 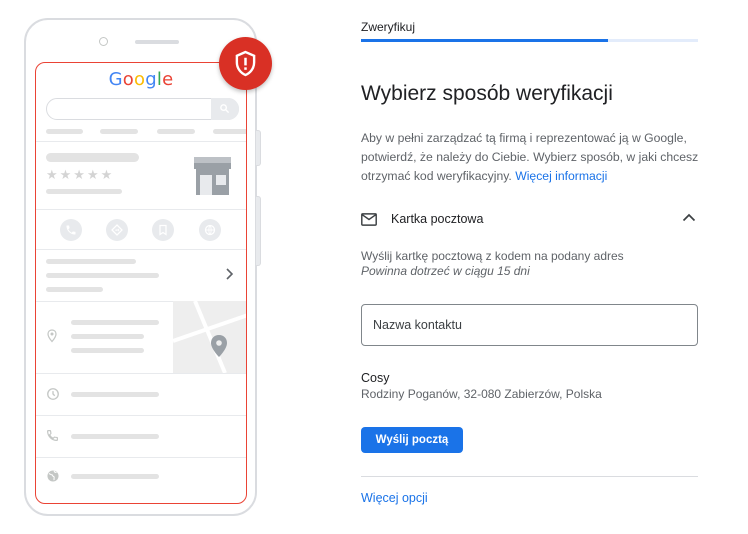 What do you see at coordinates (375, 378) in the screenshot?
I see `business-name: Cosy` at bounding box center [375, 378].